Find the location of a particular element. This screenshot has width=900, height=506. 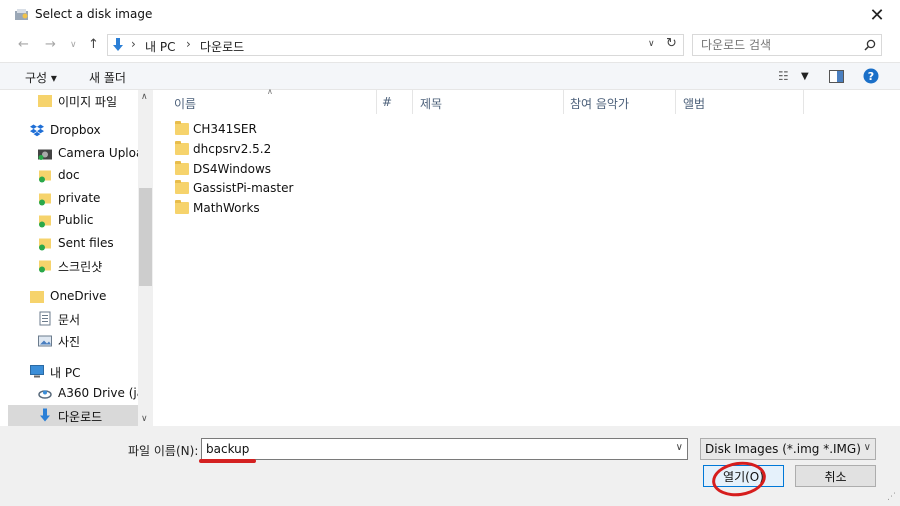

sidebar-item-doc: doc is located at coordinates (74, 176).